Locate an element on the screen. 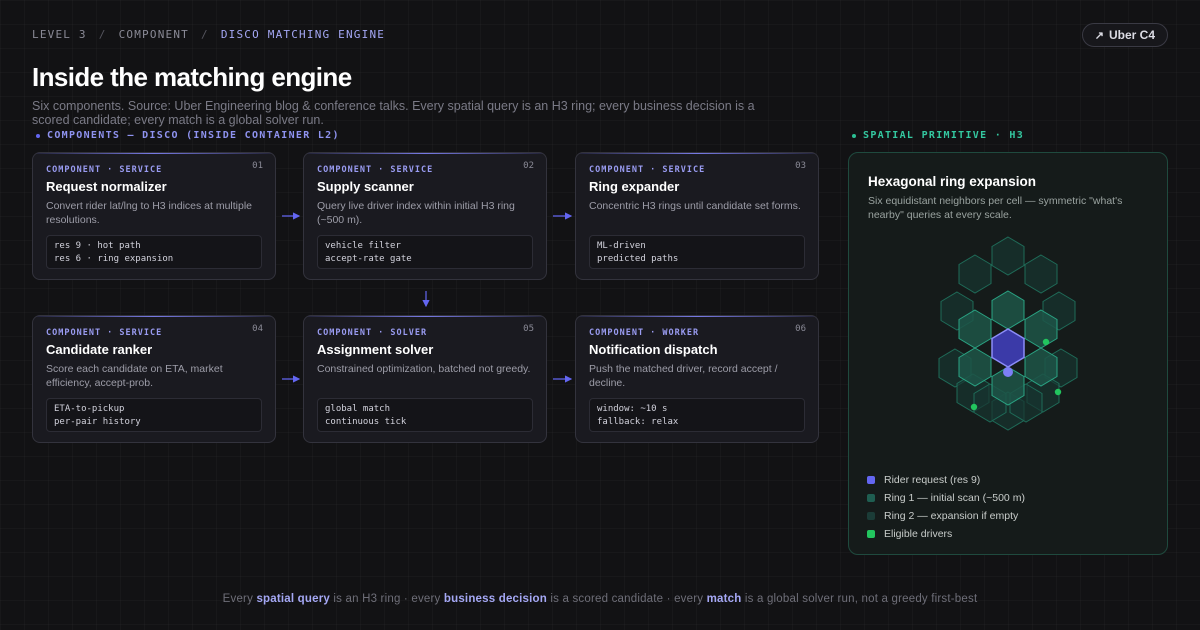 This screenshot has width=1200, height=630. component-kind: COMPONENT · WORKER is located at coordinates (644, 333).